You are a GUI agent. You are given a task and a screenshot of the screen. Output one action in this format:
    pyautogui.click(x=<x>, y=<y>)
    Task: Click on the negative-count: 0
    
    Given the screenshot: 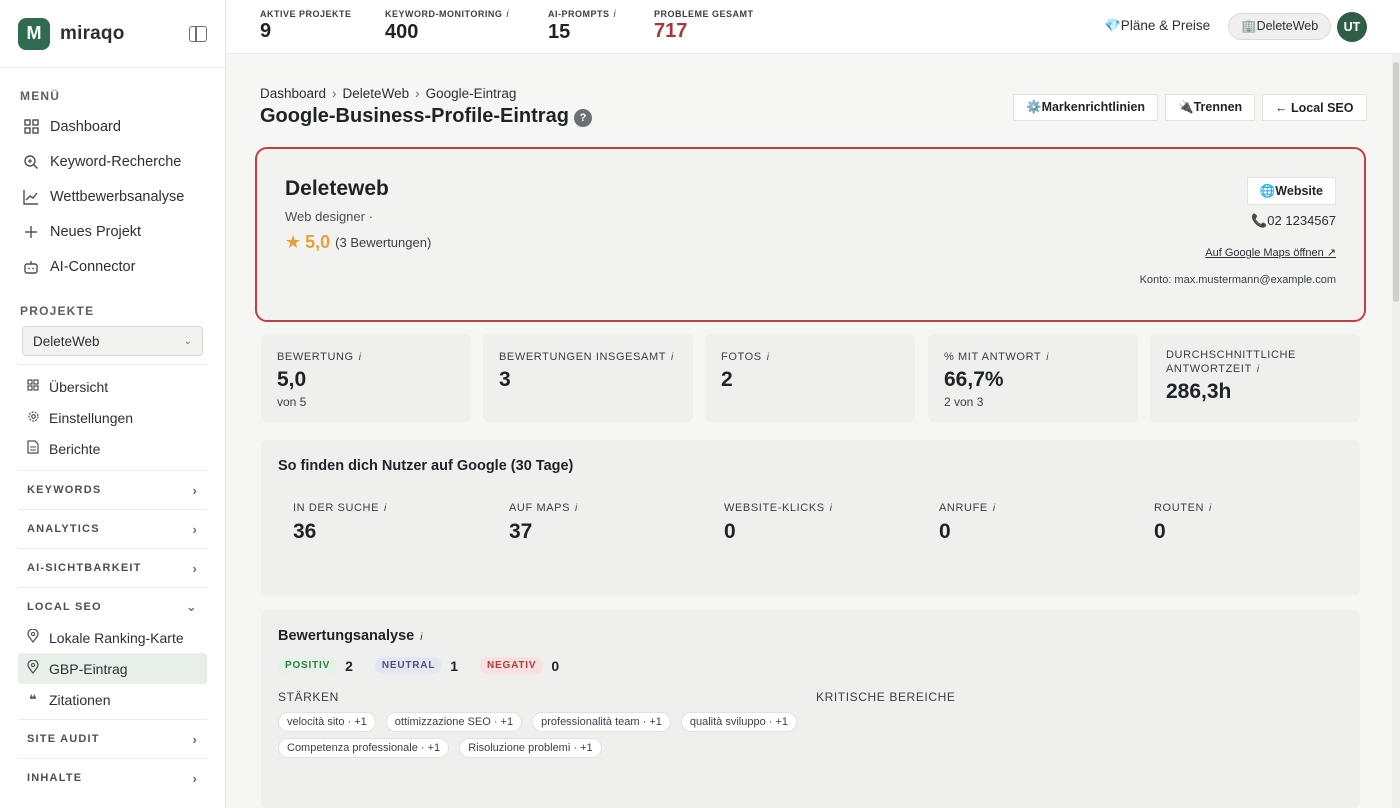 What is the action you would take?
    pyautogui.click(x=555, y=665)
    